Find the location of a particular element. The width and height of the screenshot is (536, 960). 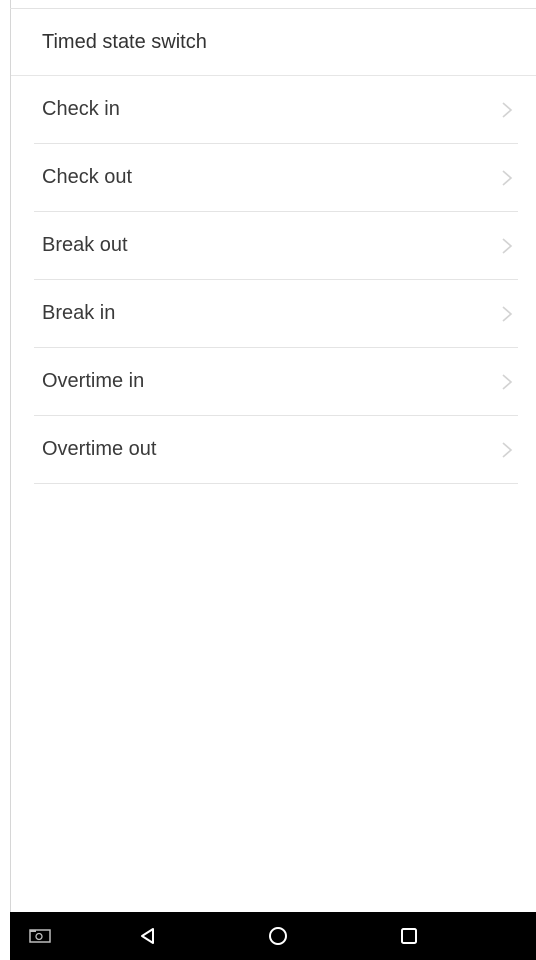

recents-icon is located at coordinates (409, 936).